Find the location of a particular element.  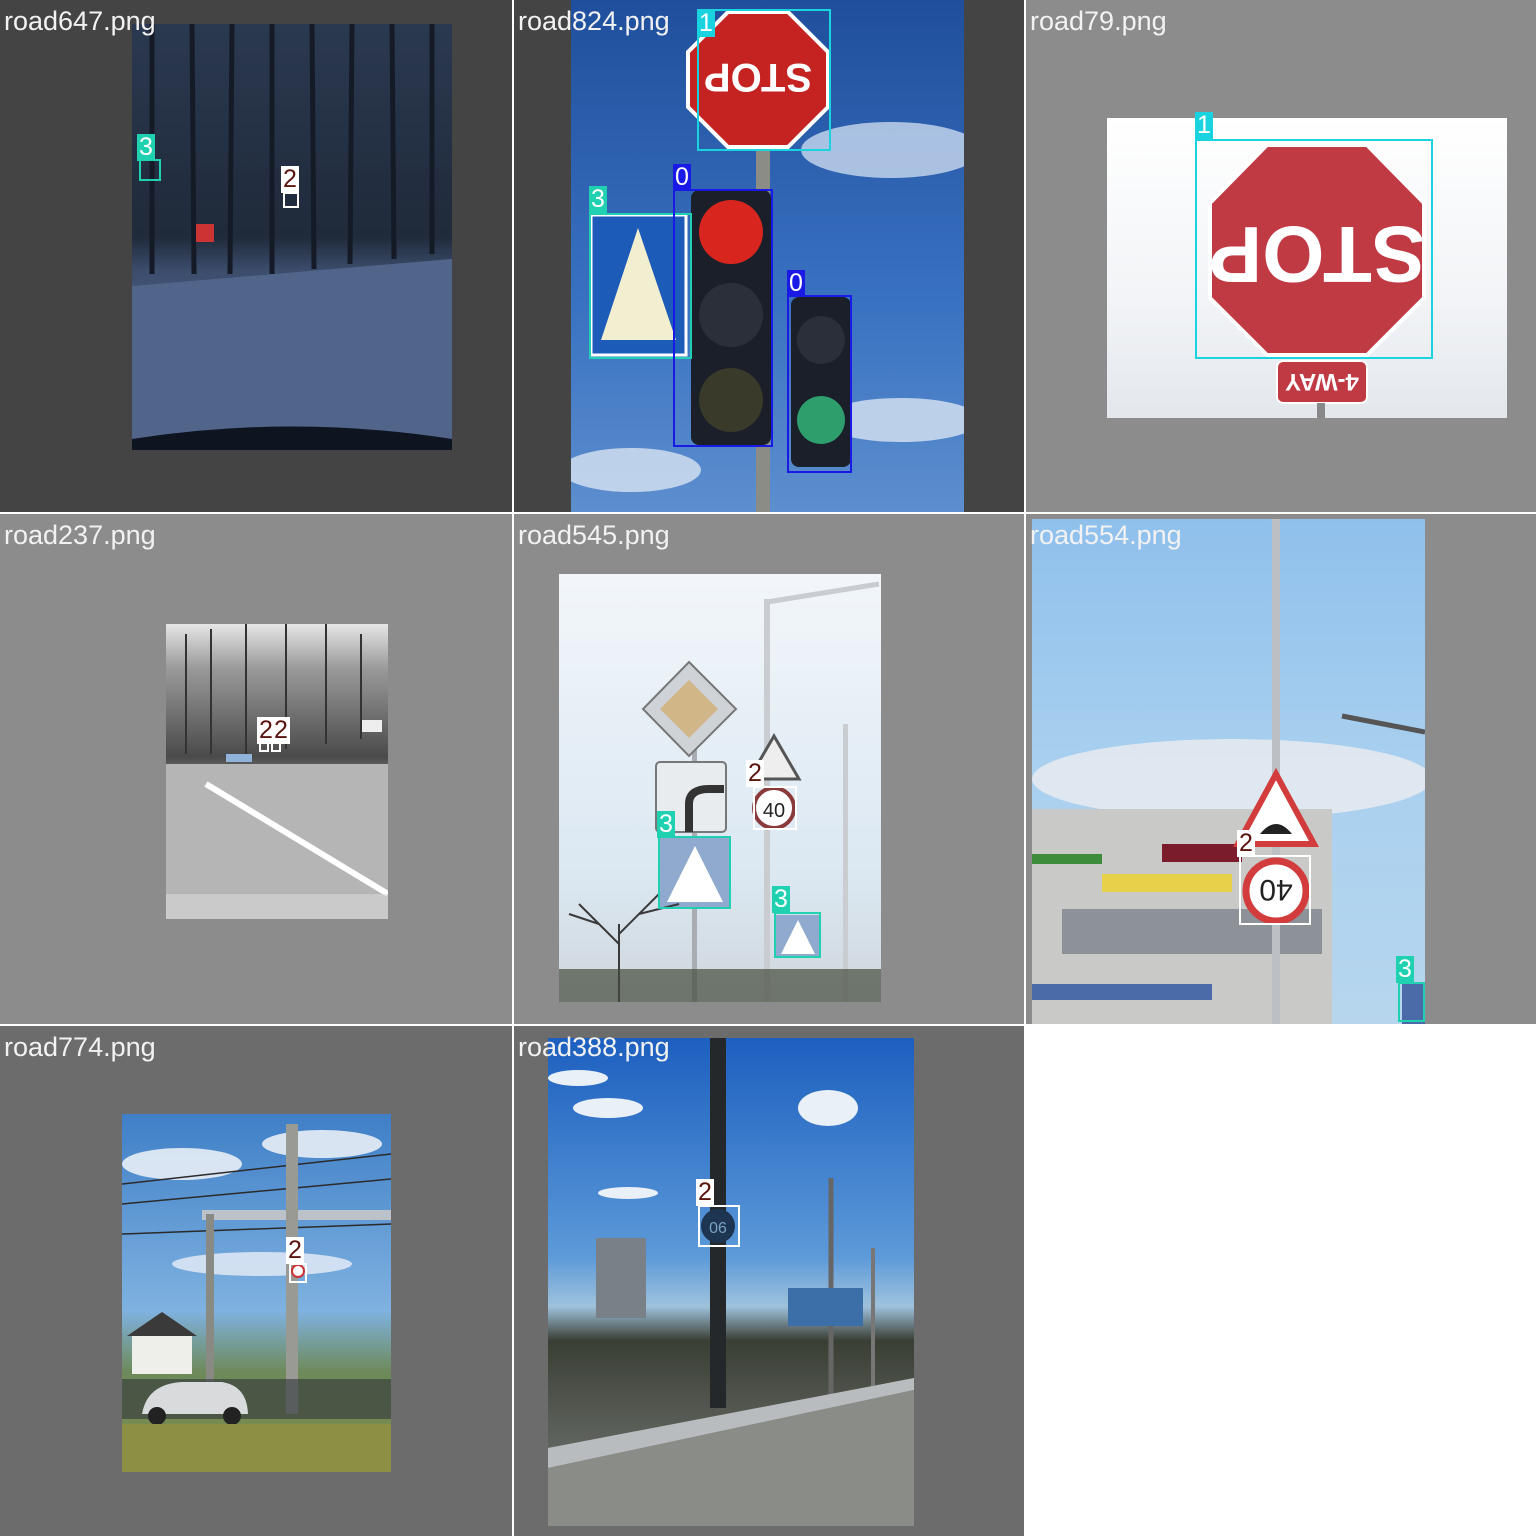

tile-road545: 40 2 3 3 road545.png is located at coordinates (769, 769).